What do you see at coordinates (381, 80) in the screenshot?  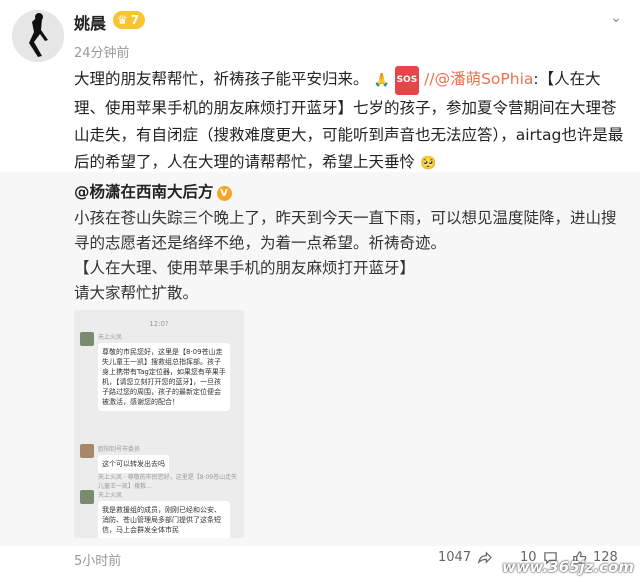 I see `pray-icon: 🙏` at bounding box center [381, 80].